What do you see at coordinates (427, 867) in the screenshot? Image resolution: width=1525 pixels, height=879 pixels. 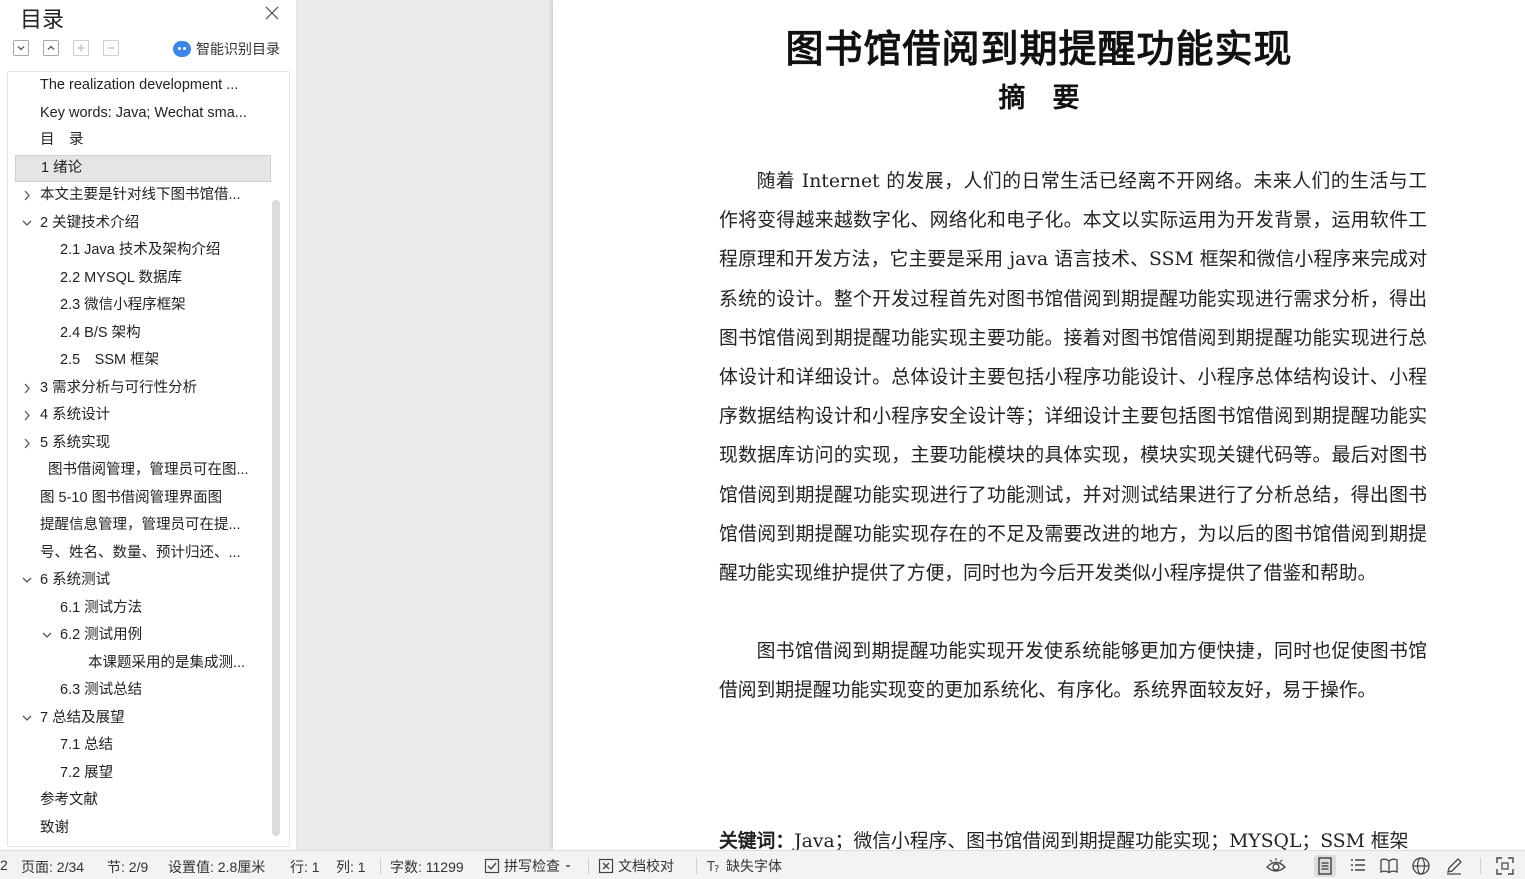 I see `status-words: 字数: 11299` at bounding box center [427, 867].